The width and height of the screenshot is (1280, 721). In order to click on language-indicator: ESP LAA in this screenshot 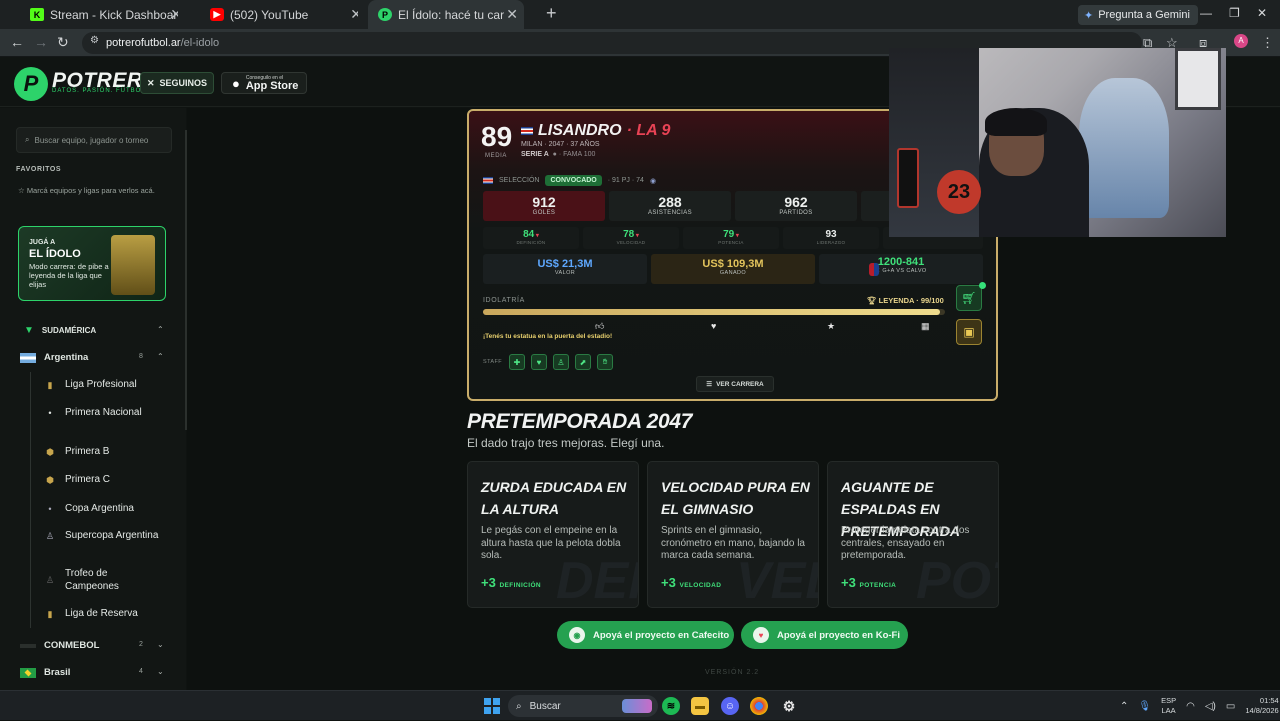, I will do `click(1168, 706)`.